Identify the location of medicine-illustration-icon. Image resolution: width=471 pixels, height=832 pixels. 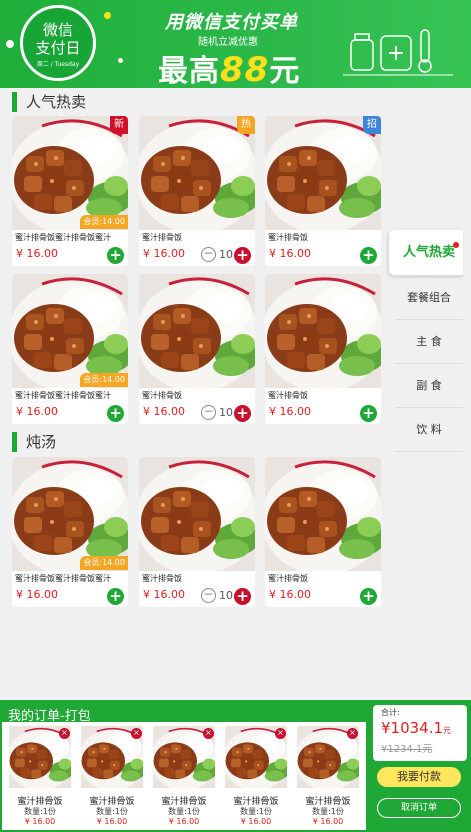
(398, 52).